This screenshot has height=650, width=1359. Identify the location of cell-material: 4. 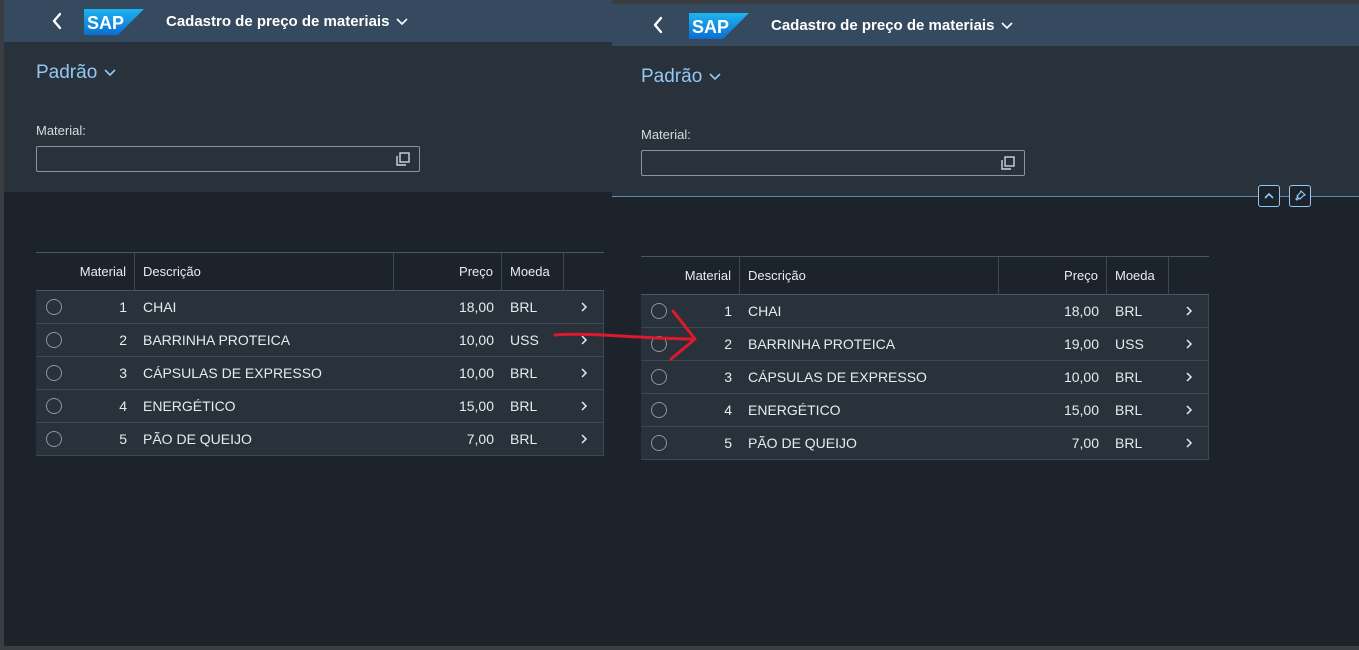
(123, 406).